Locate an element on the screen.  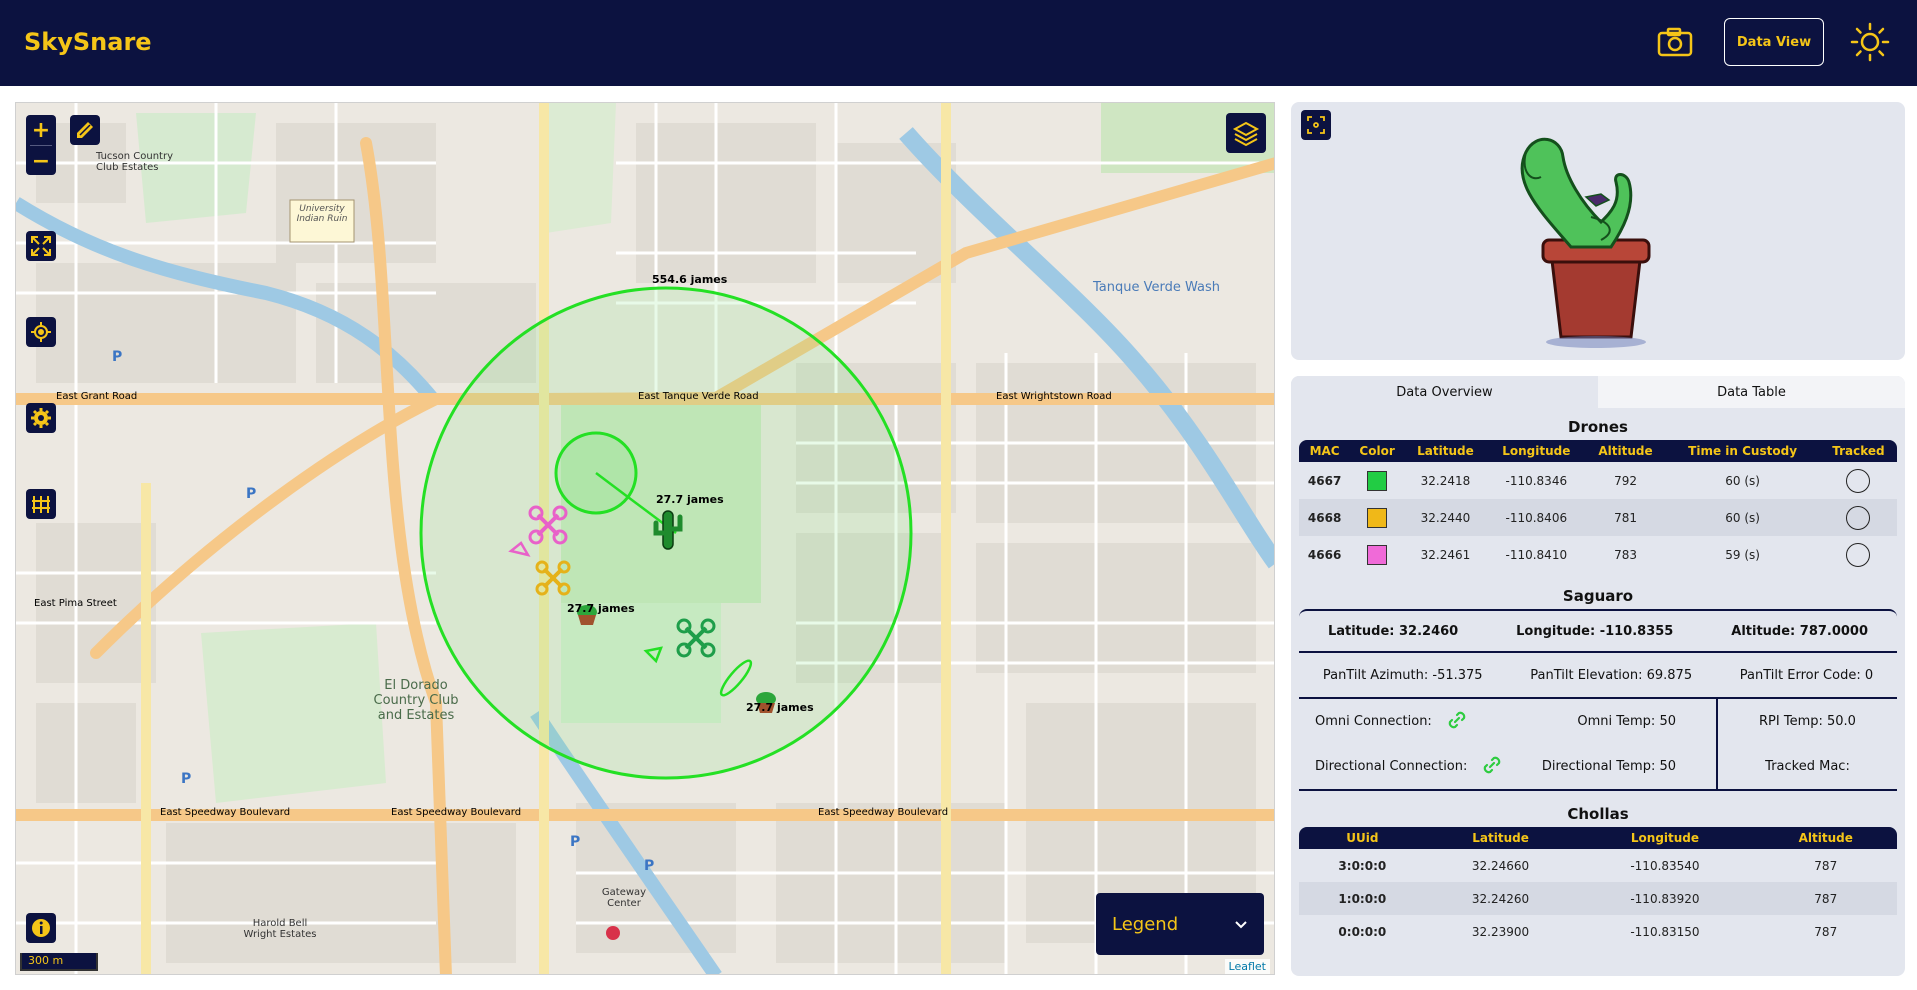
table-row: 4667 32.2418 -110.8346 792 60 (s) is located at coordinates (1598, 480).